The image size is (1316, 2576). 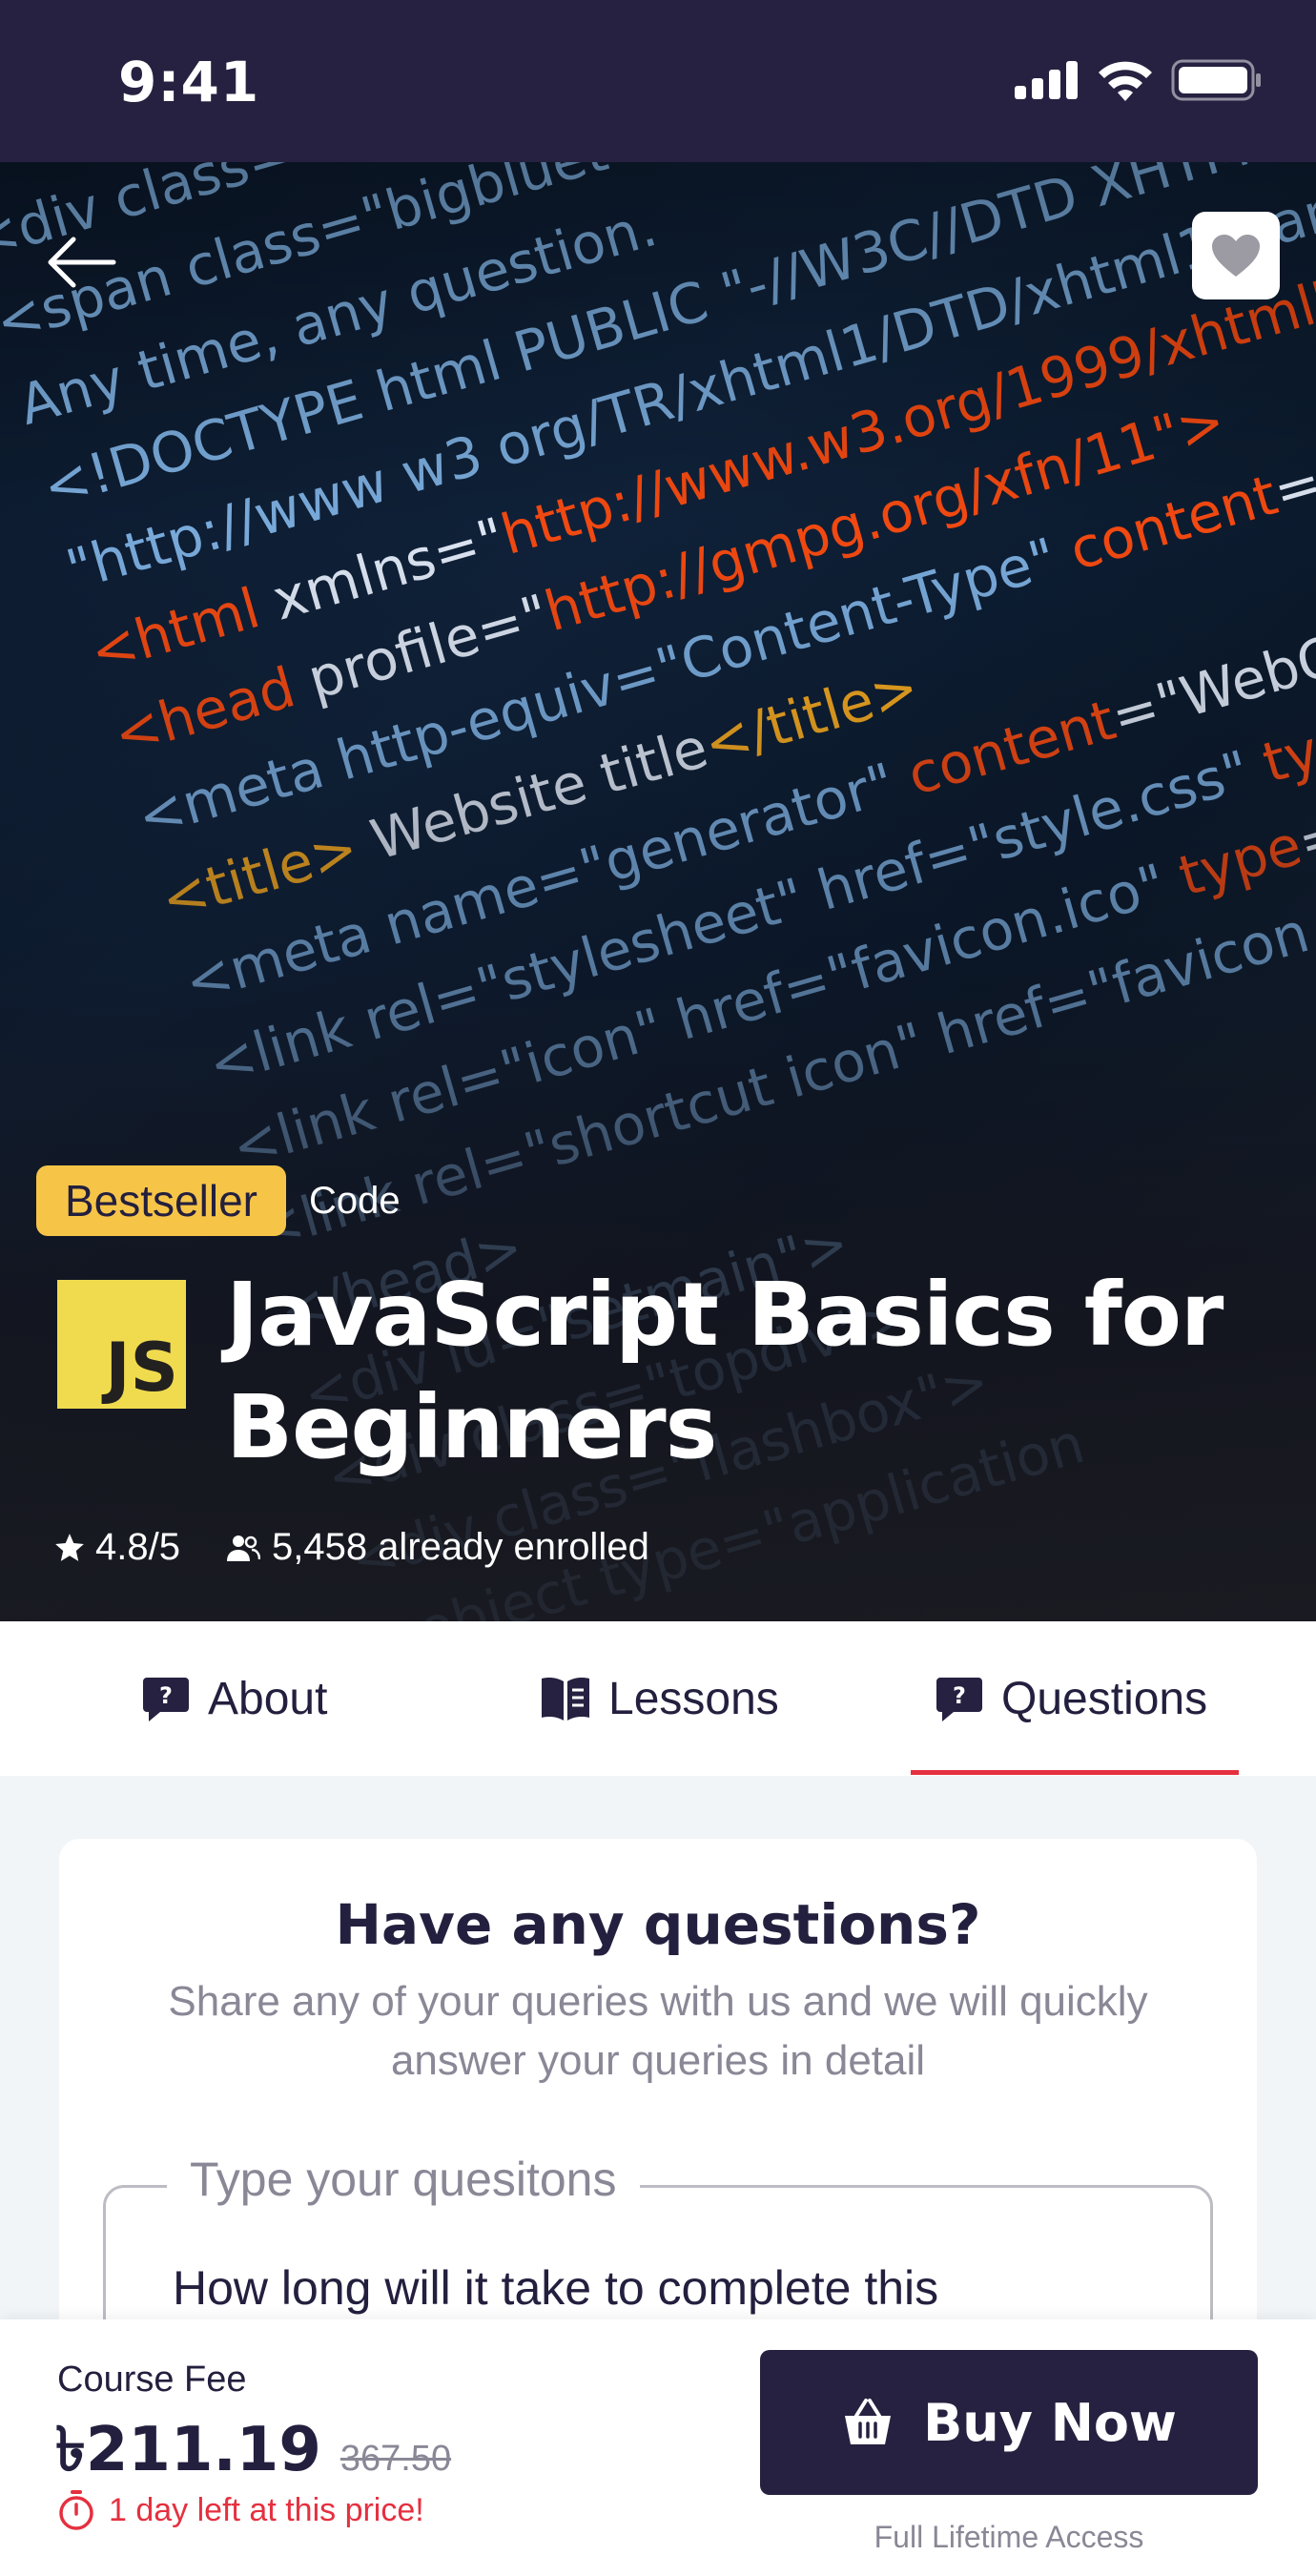 I want to click on status-icons, so click(x=1139, y=80).